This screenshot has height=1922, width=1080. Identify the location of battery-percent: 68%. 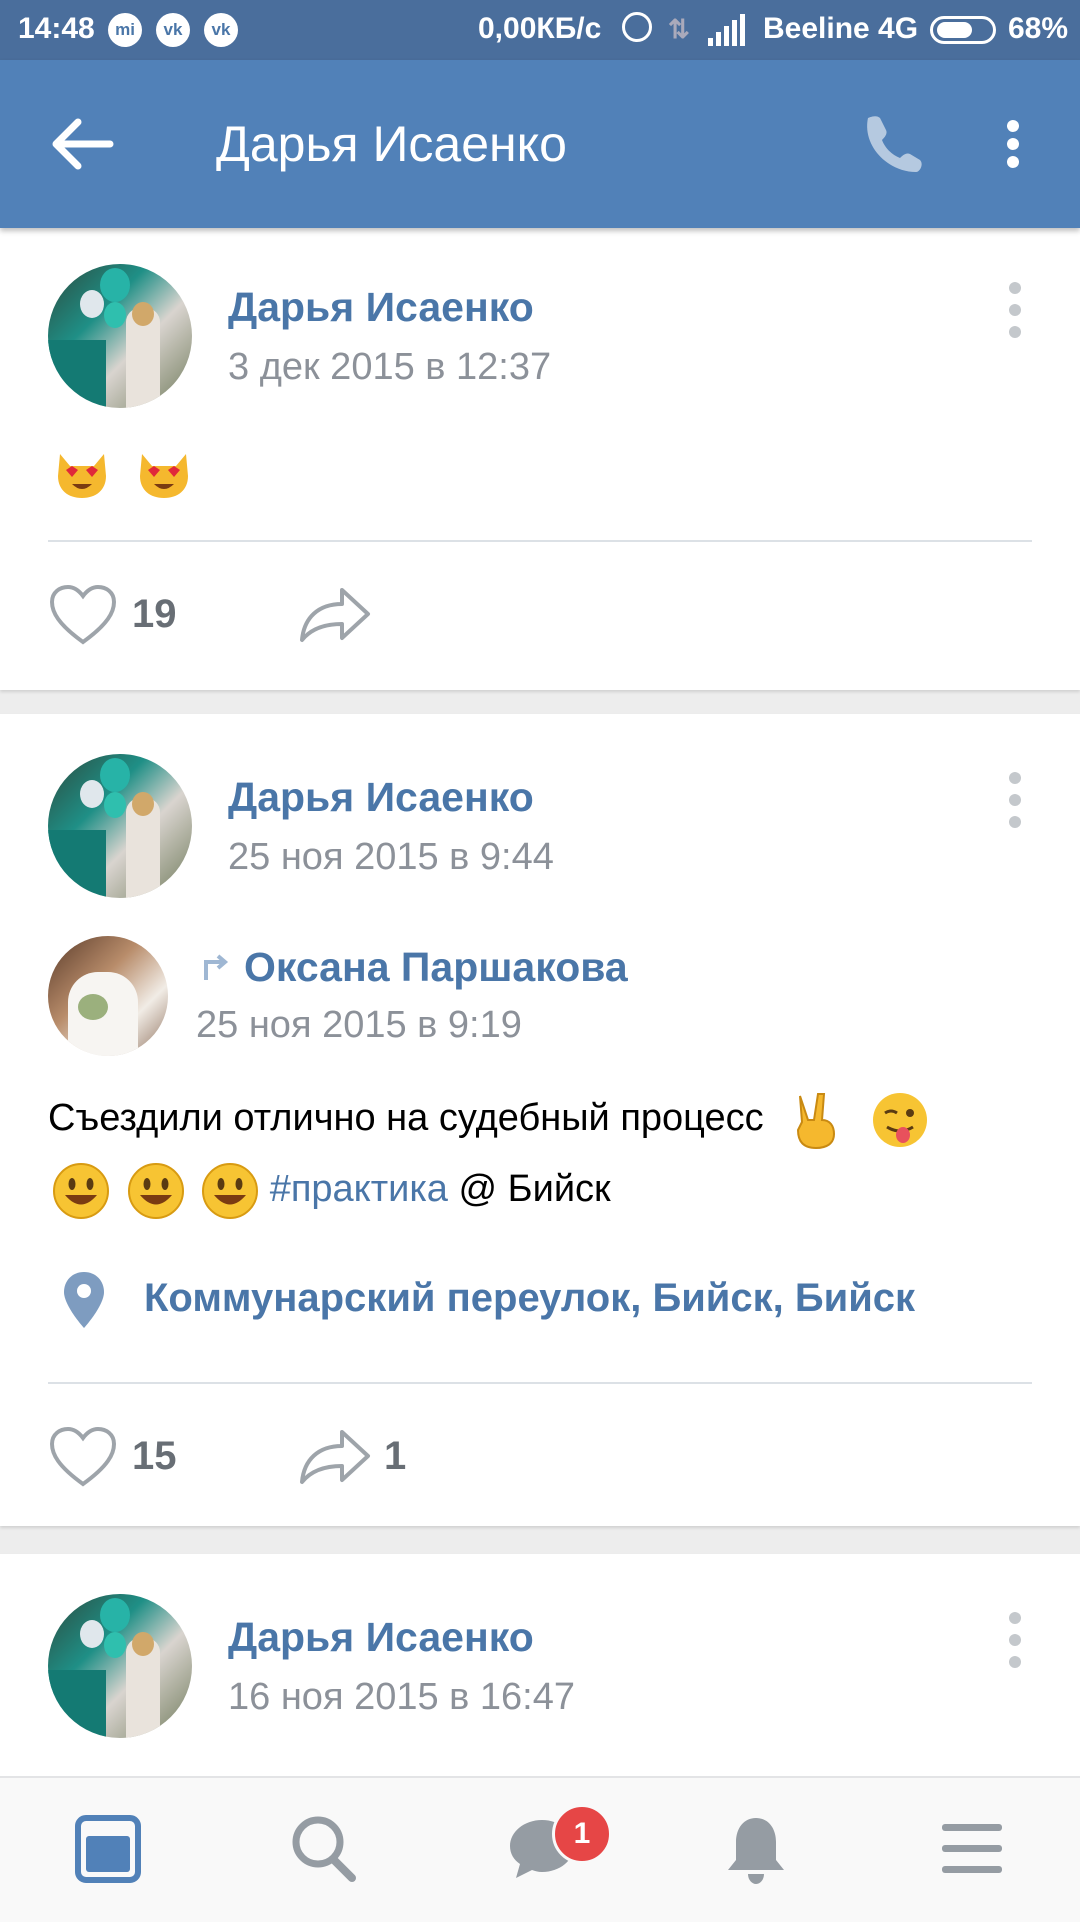
(1038, 28).